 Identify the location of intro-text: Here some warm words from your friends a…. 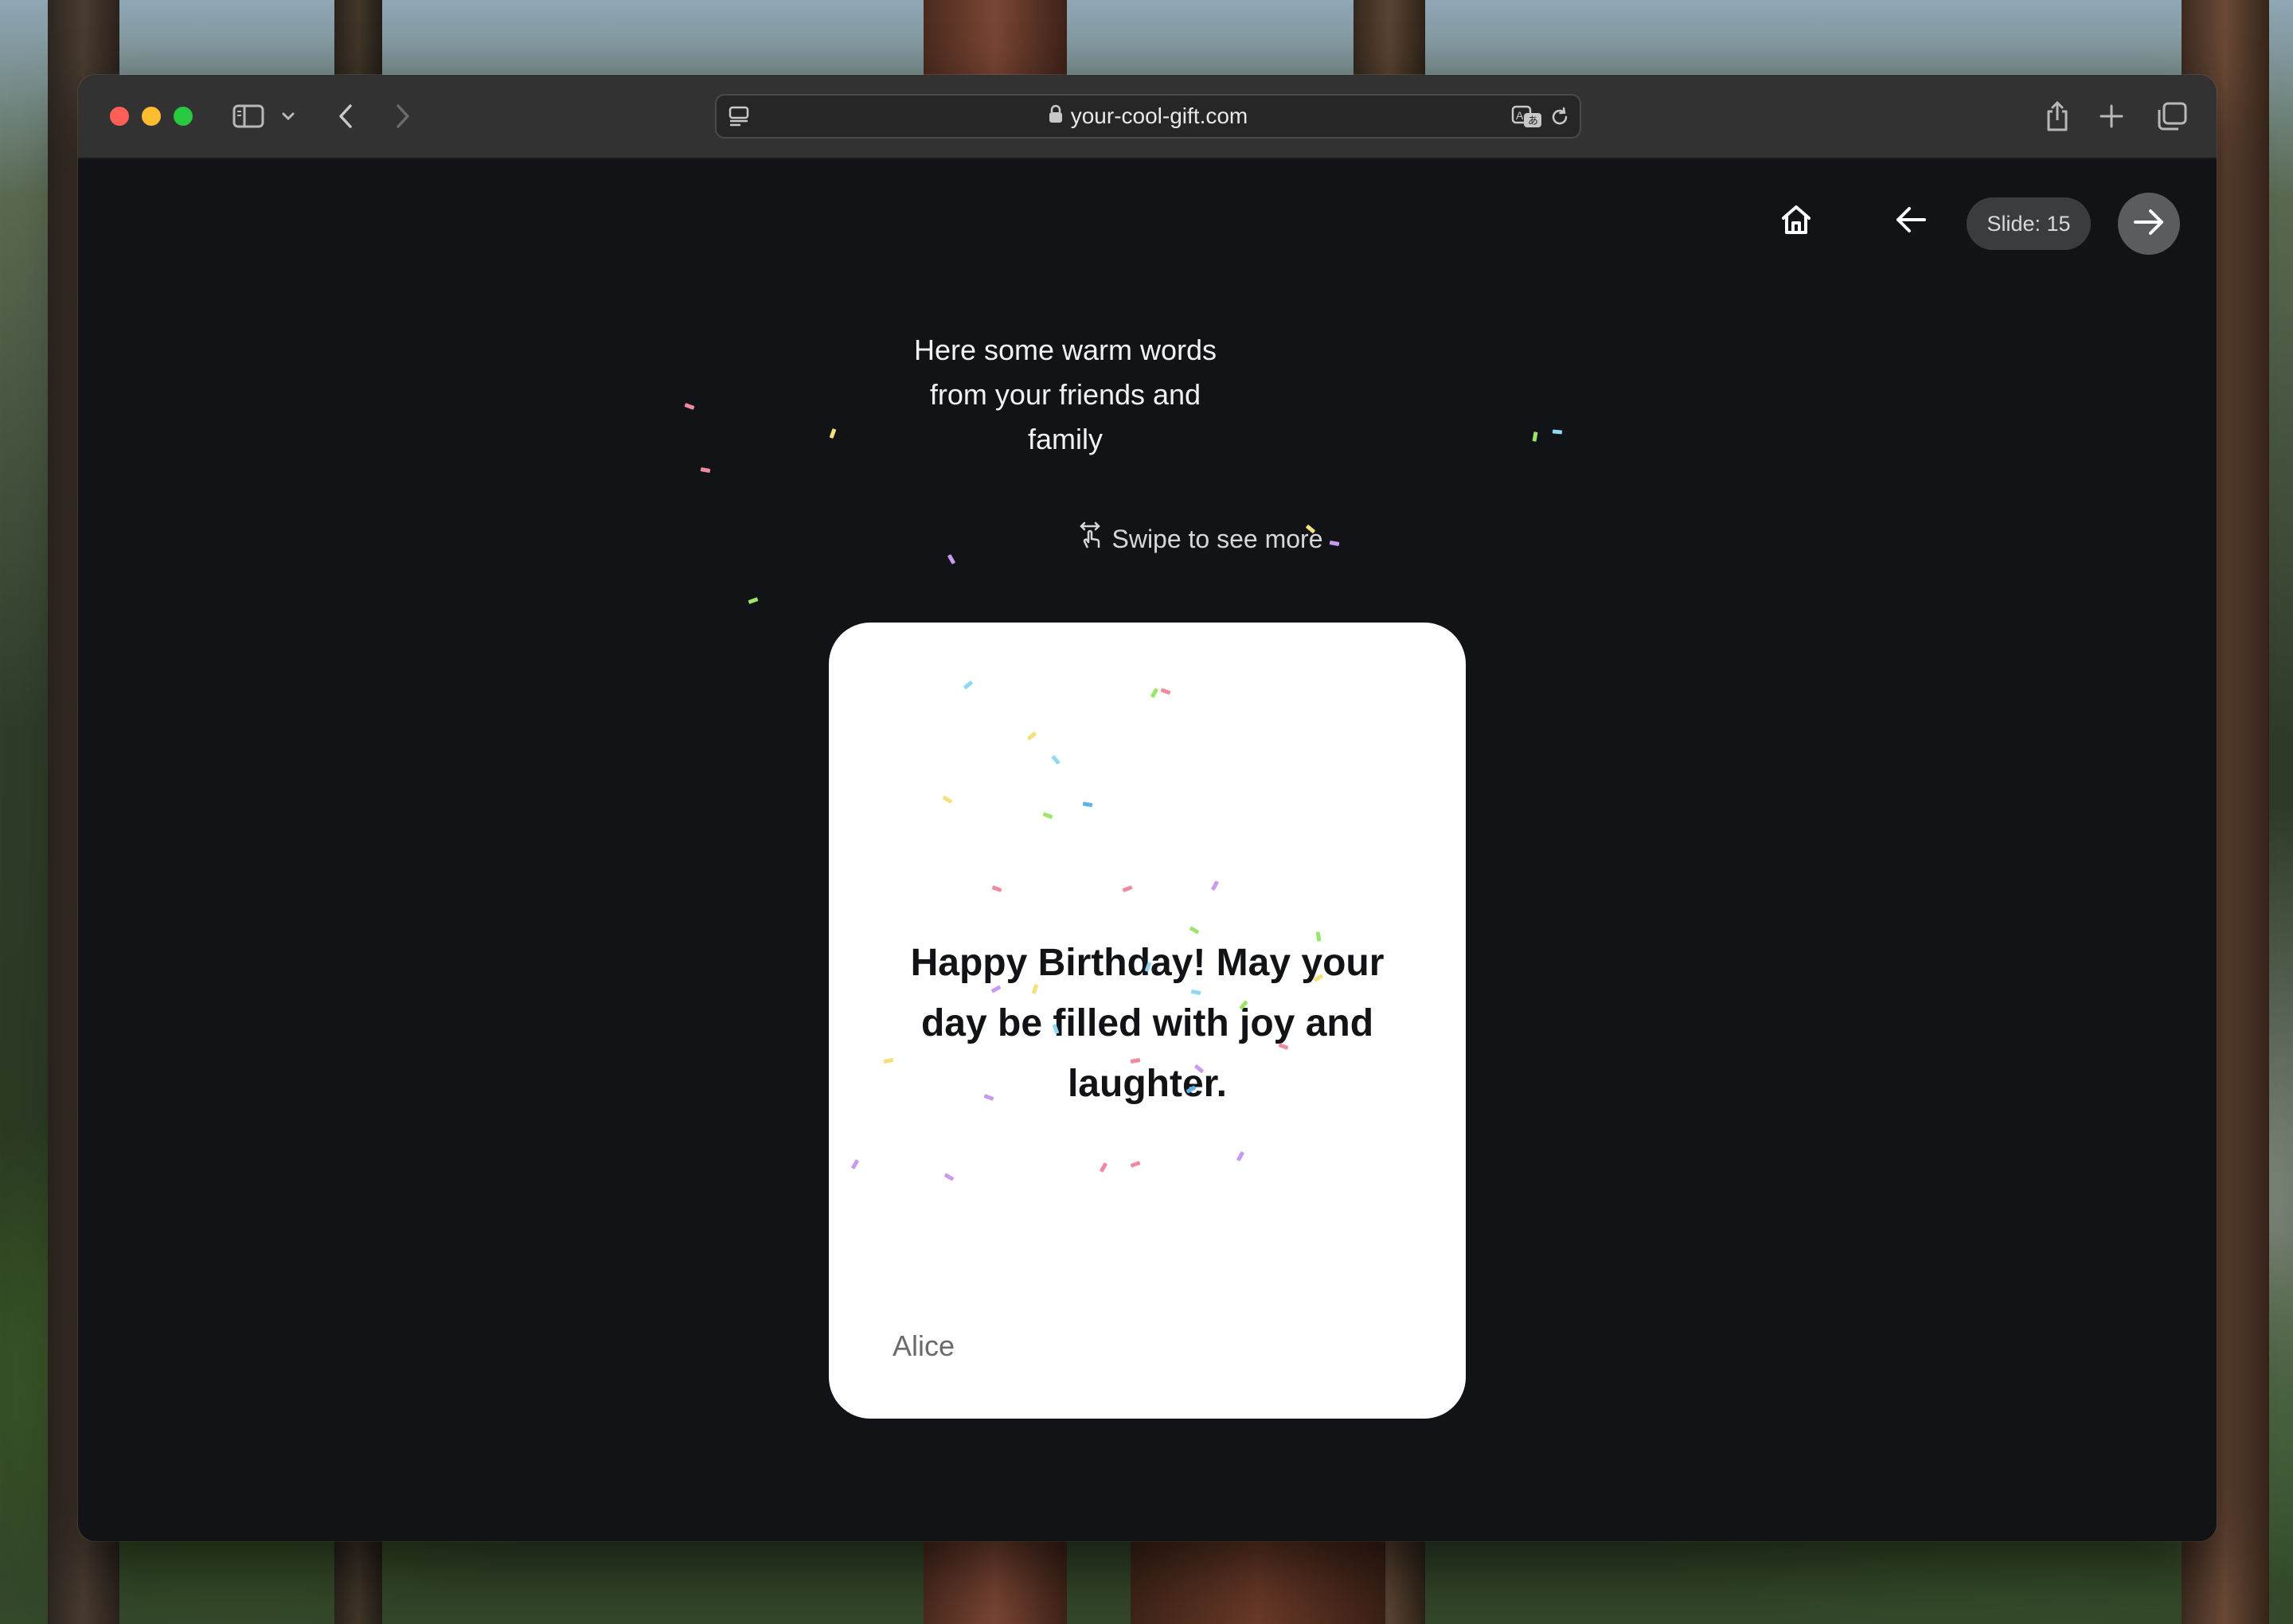
(1065, 394).